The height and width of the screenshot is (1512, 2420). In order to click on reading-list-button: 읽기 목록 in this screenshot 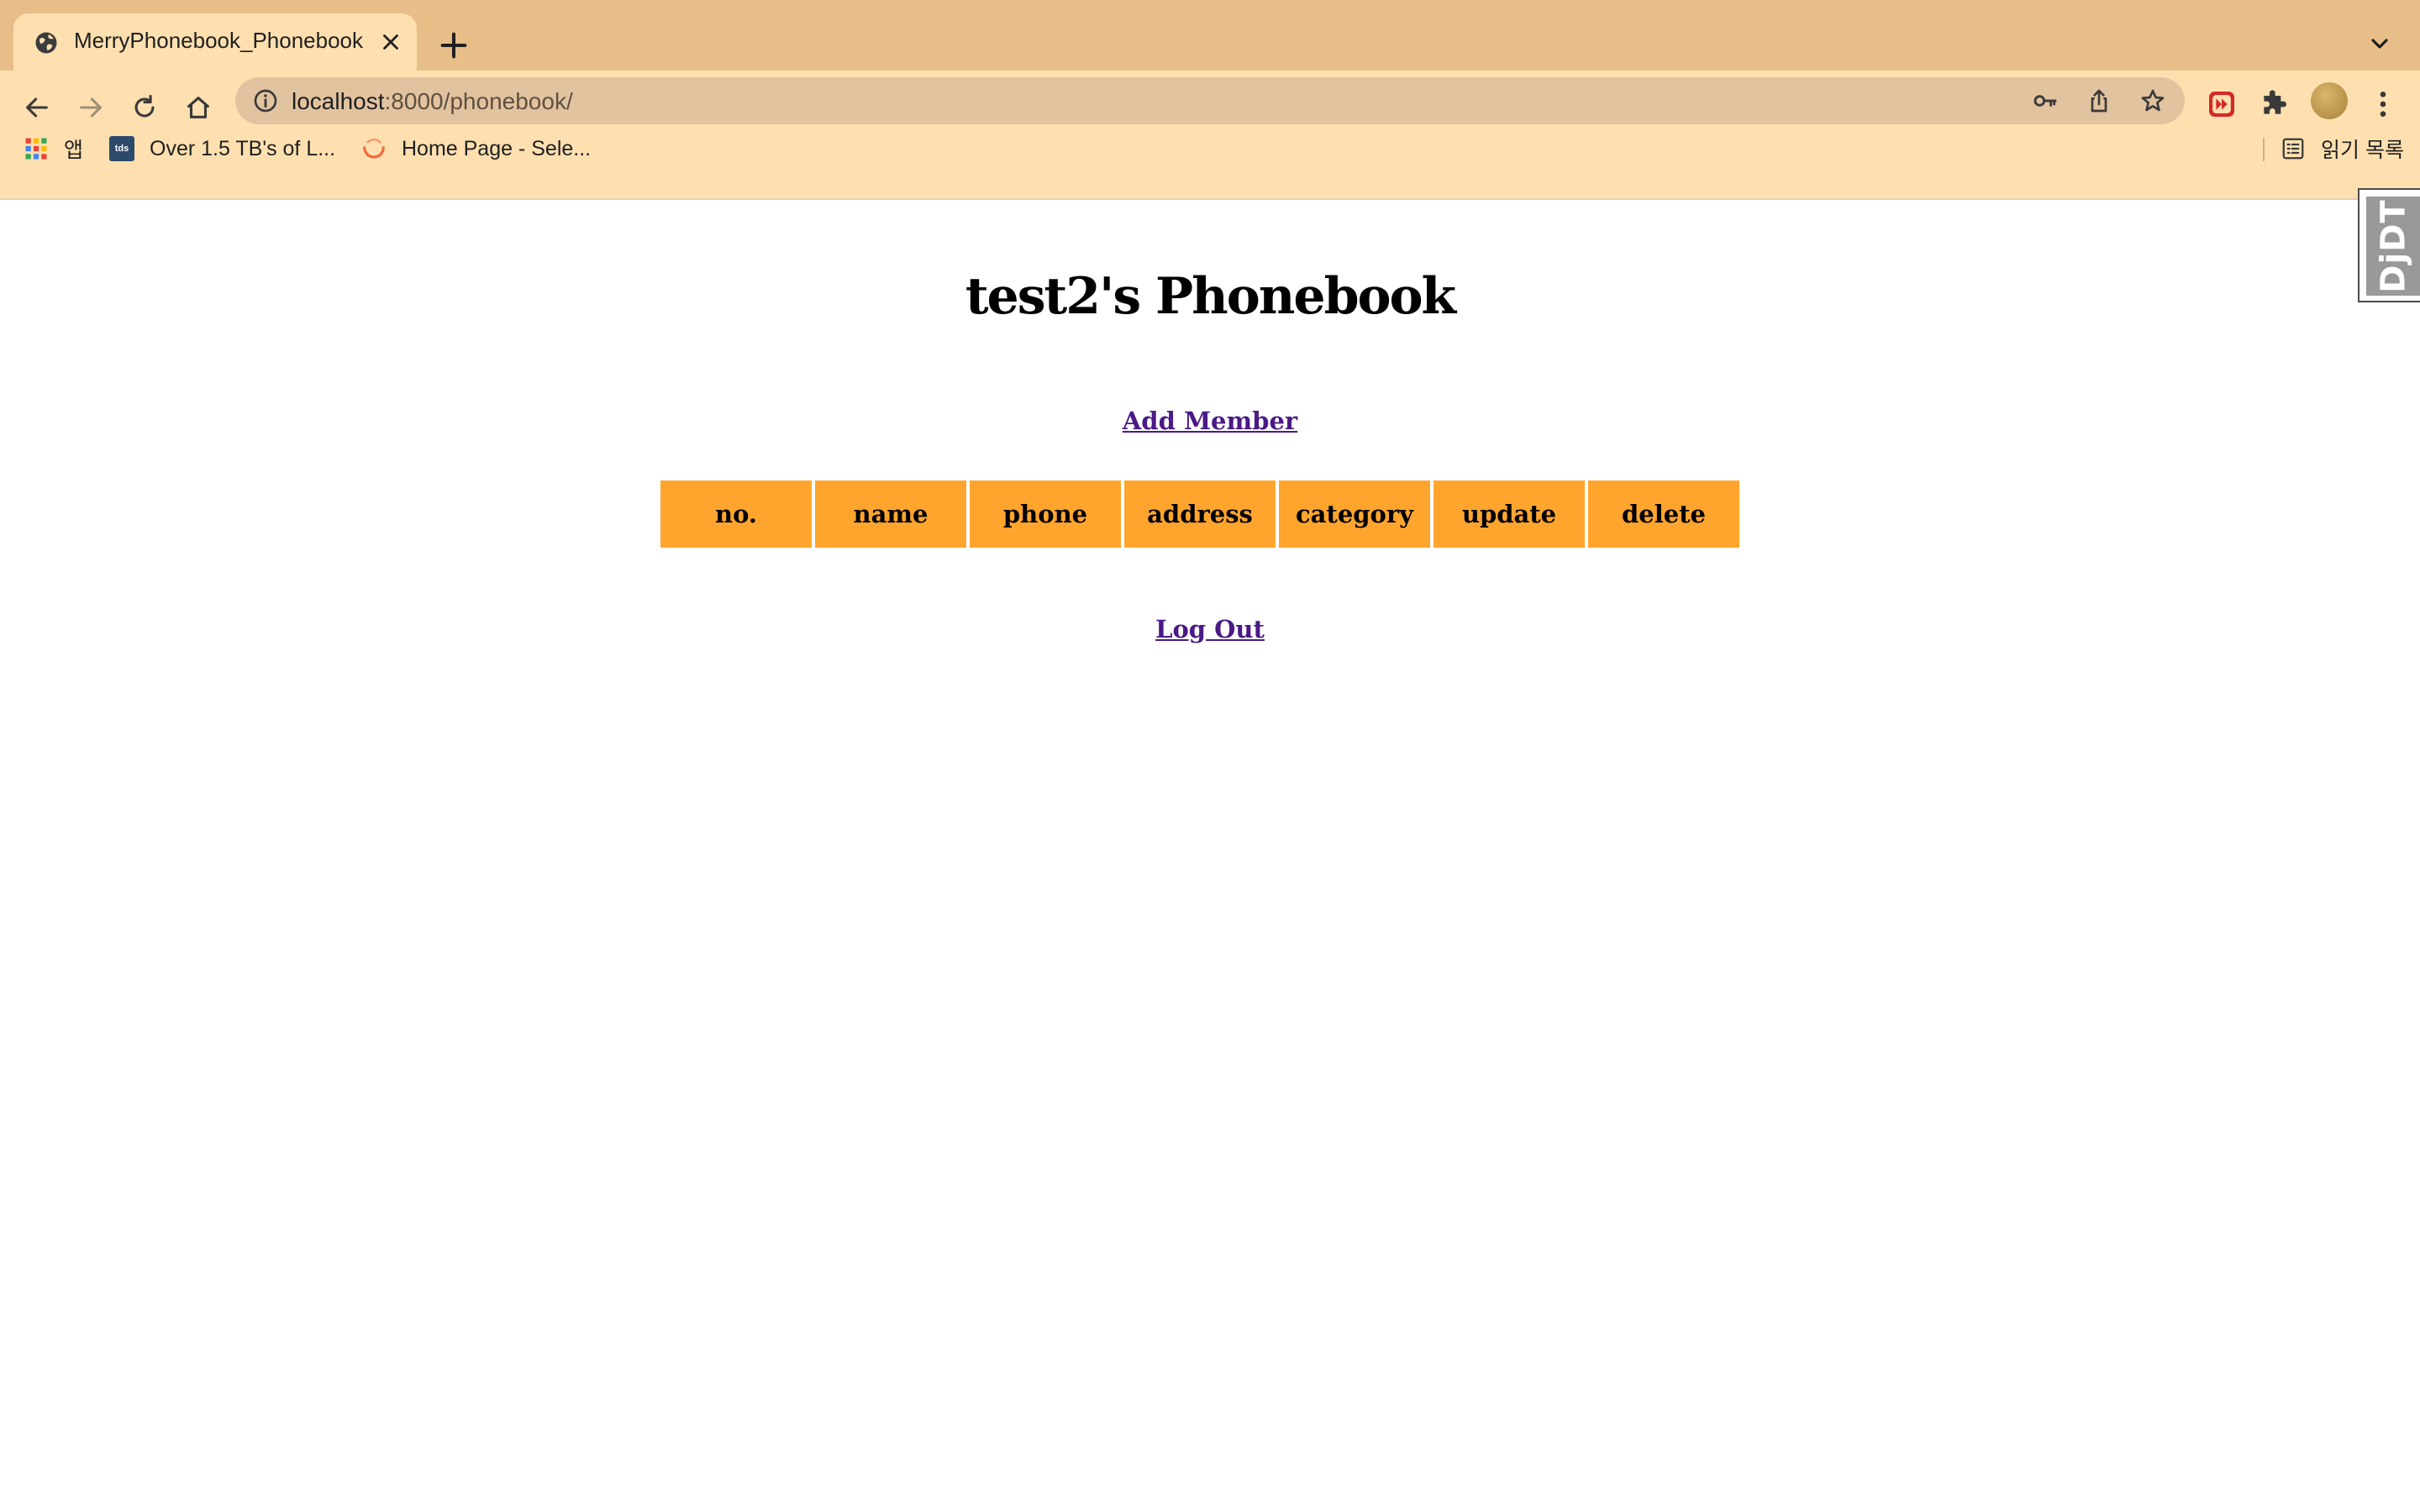, I will do `click(2342, 148)`.